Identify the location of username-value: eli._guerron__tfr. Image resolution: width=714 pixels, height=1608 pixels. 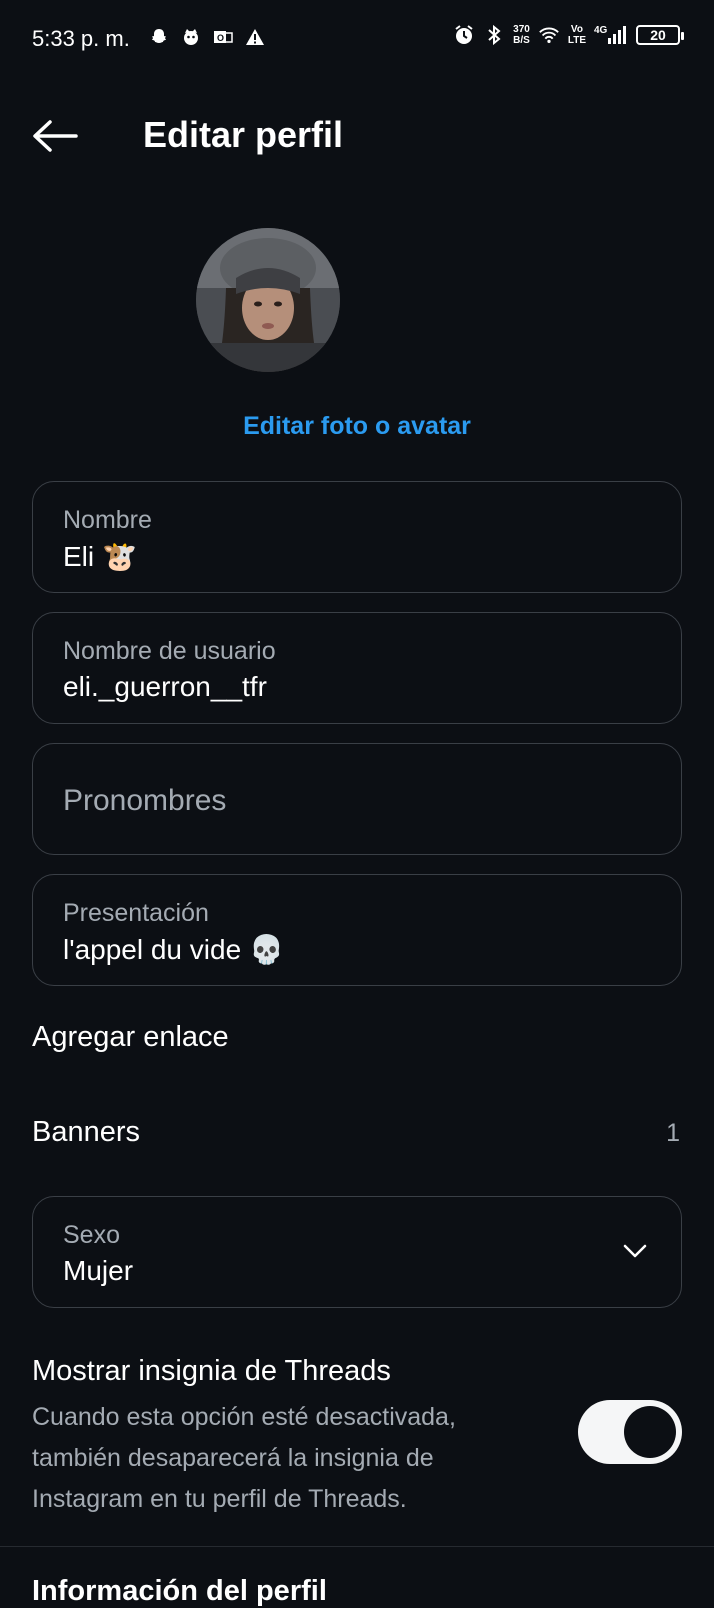
(165, 686).